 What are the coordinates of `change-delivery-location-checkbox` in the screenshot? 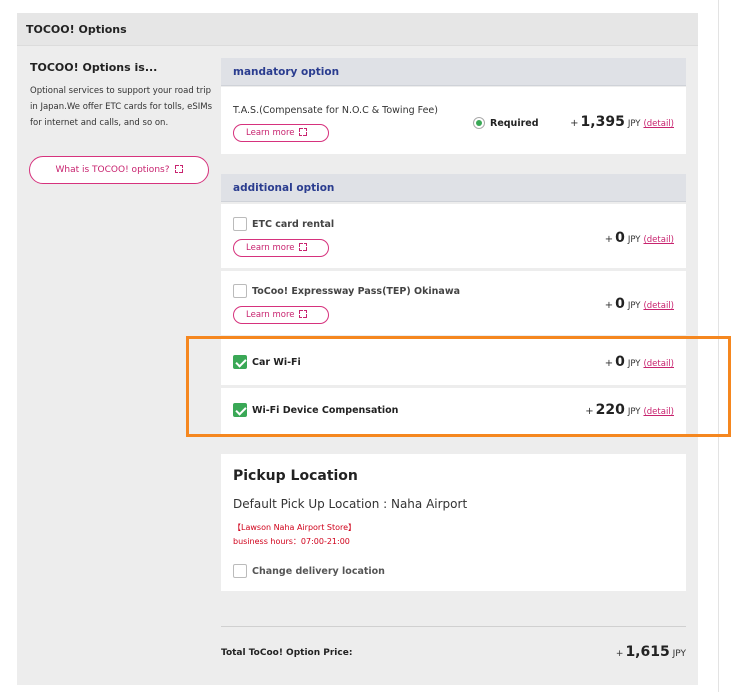 It's located at (240, 571).